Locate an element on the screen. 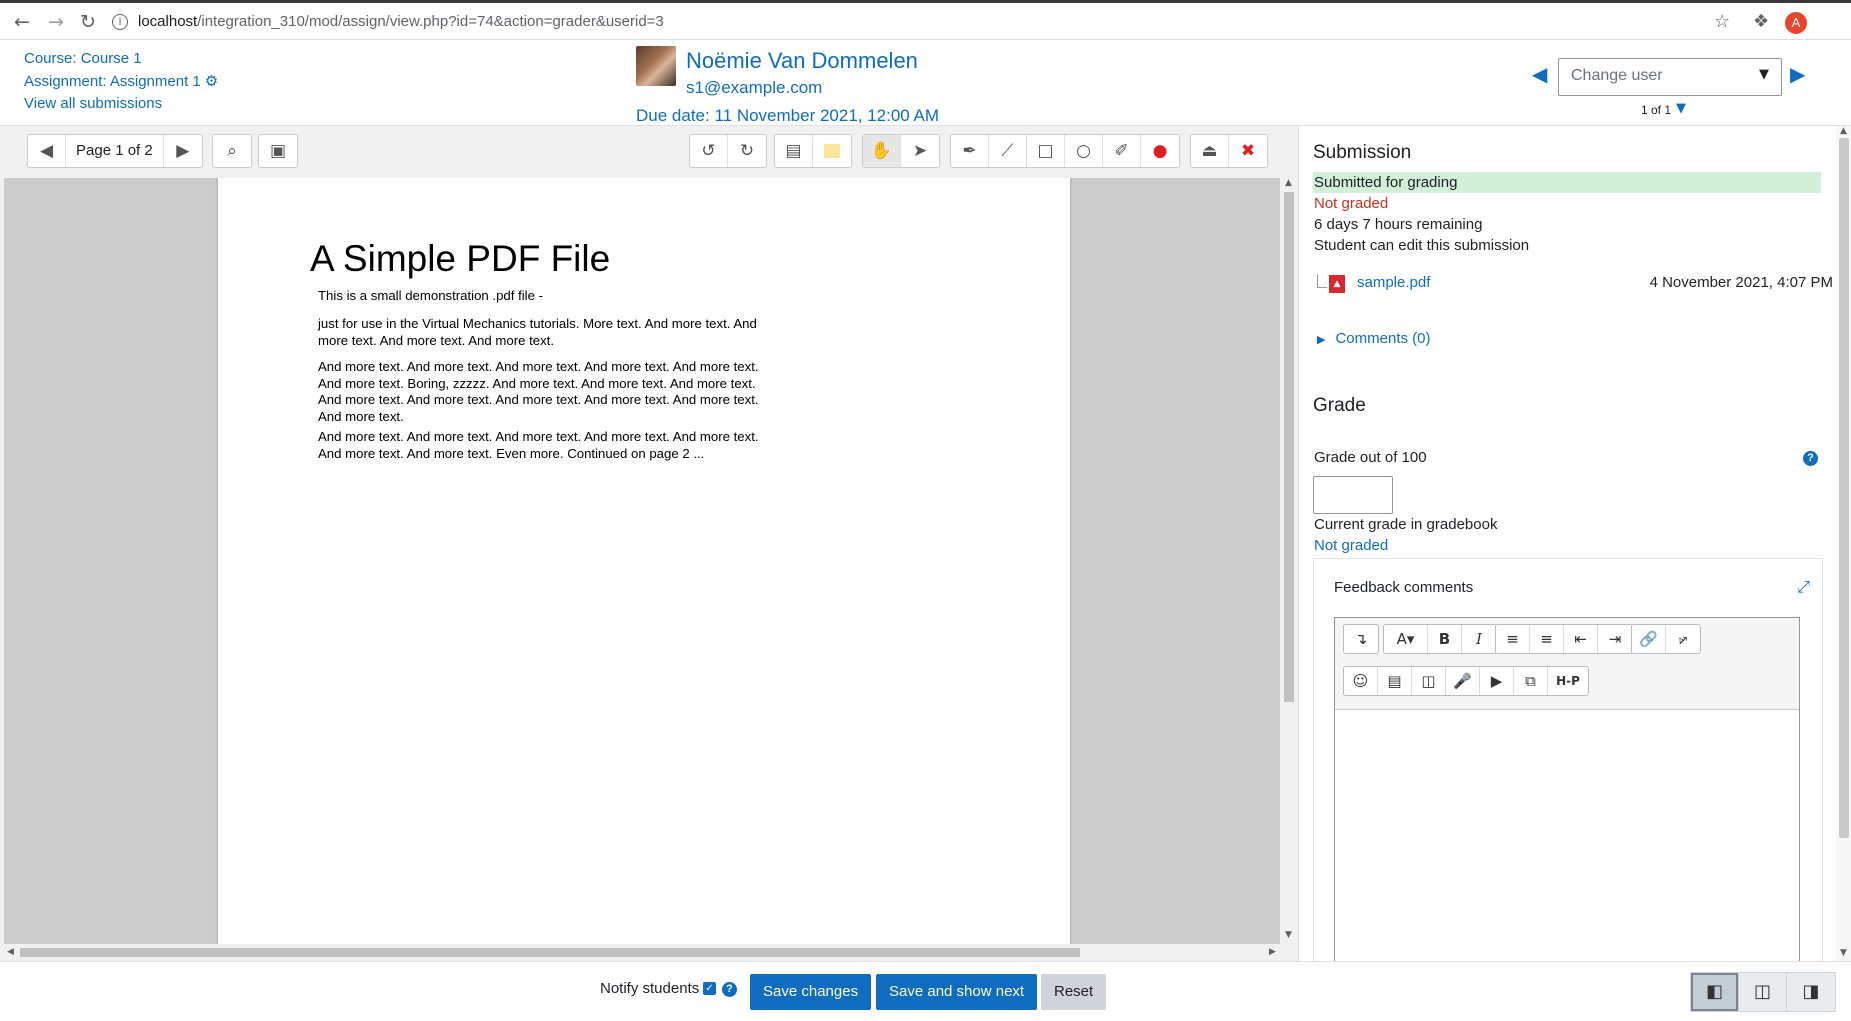  show-more-button: ↴ is located at coordinates (1361, 639).